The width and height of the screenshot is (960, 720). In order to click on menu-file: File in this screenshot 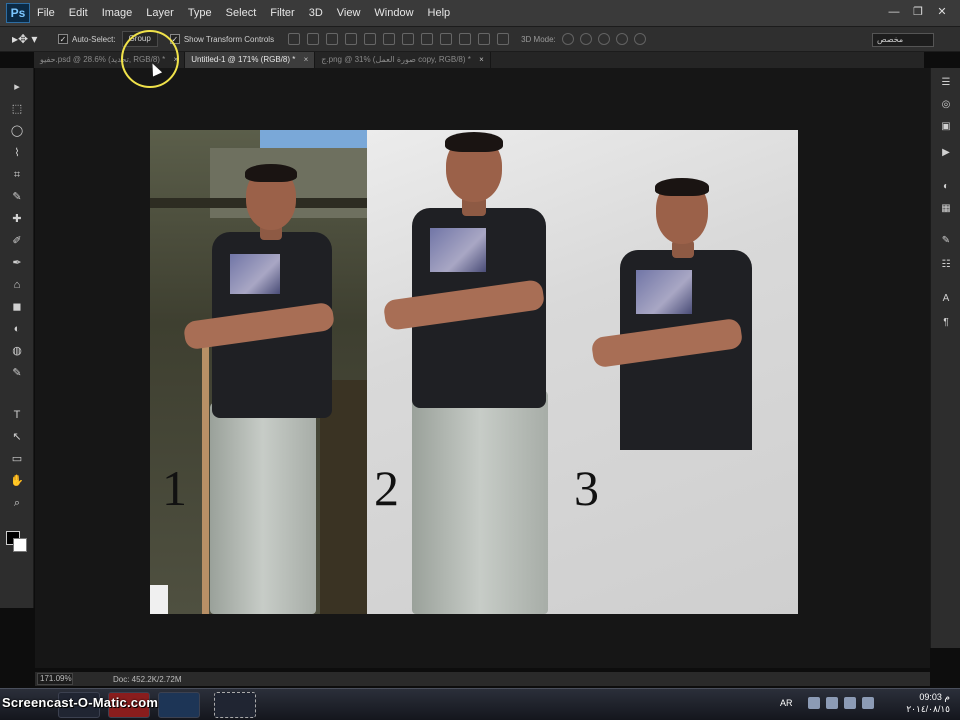, I will do `click(46, 13)`.